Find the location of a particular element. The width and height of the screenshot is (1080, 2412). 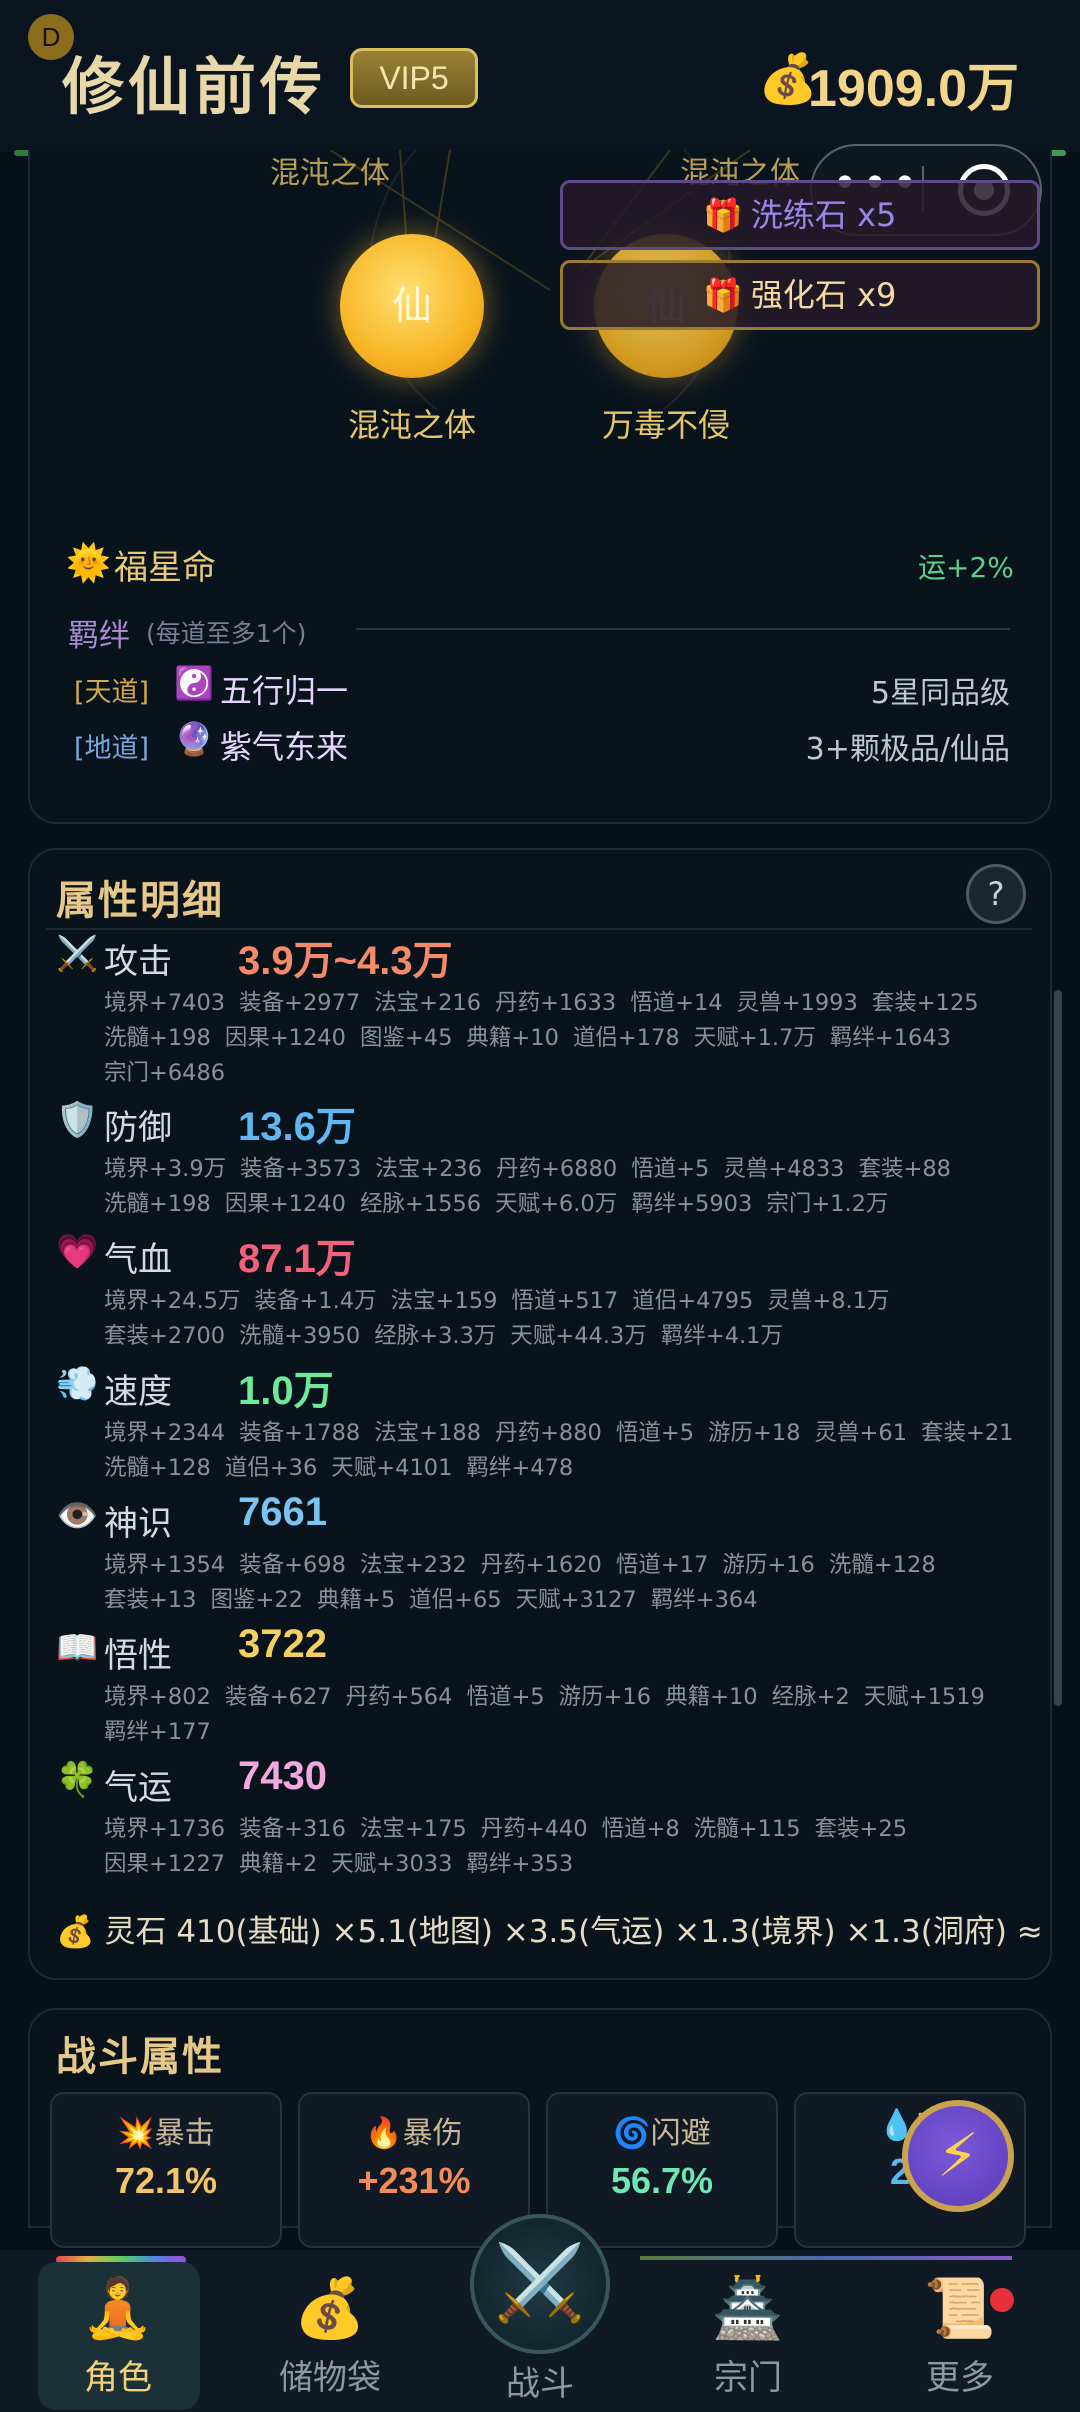

attribute-icon: 📖 is located at coordinates (77, 1648).